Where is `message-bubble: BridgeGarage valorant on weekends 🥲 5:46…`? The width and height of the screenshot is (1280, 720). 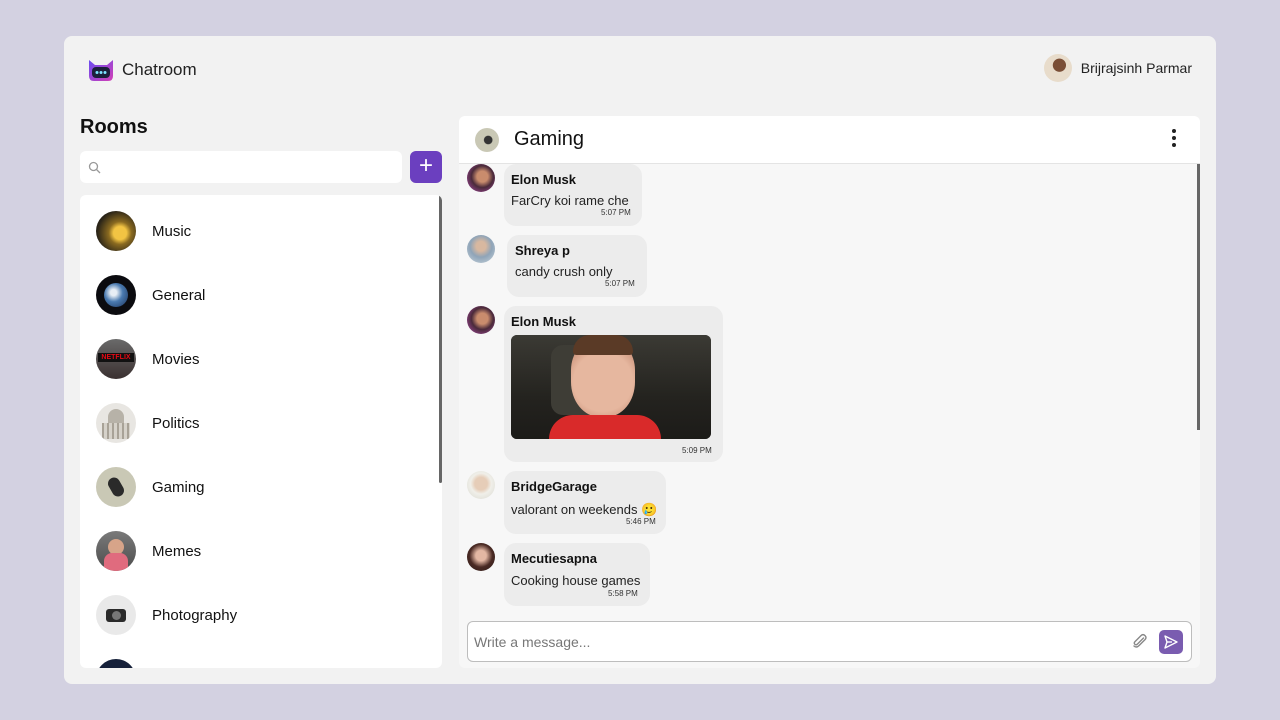 message-bubble: BridgeGarage valorant on weekends 🥲 5:46… is located at coordinates (585, 502).